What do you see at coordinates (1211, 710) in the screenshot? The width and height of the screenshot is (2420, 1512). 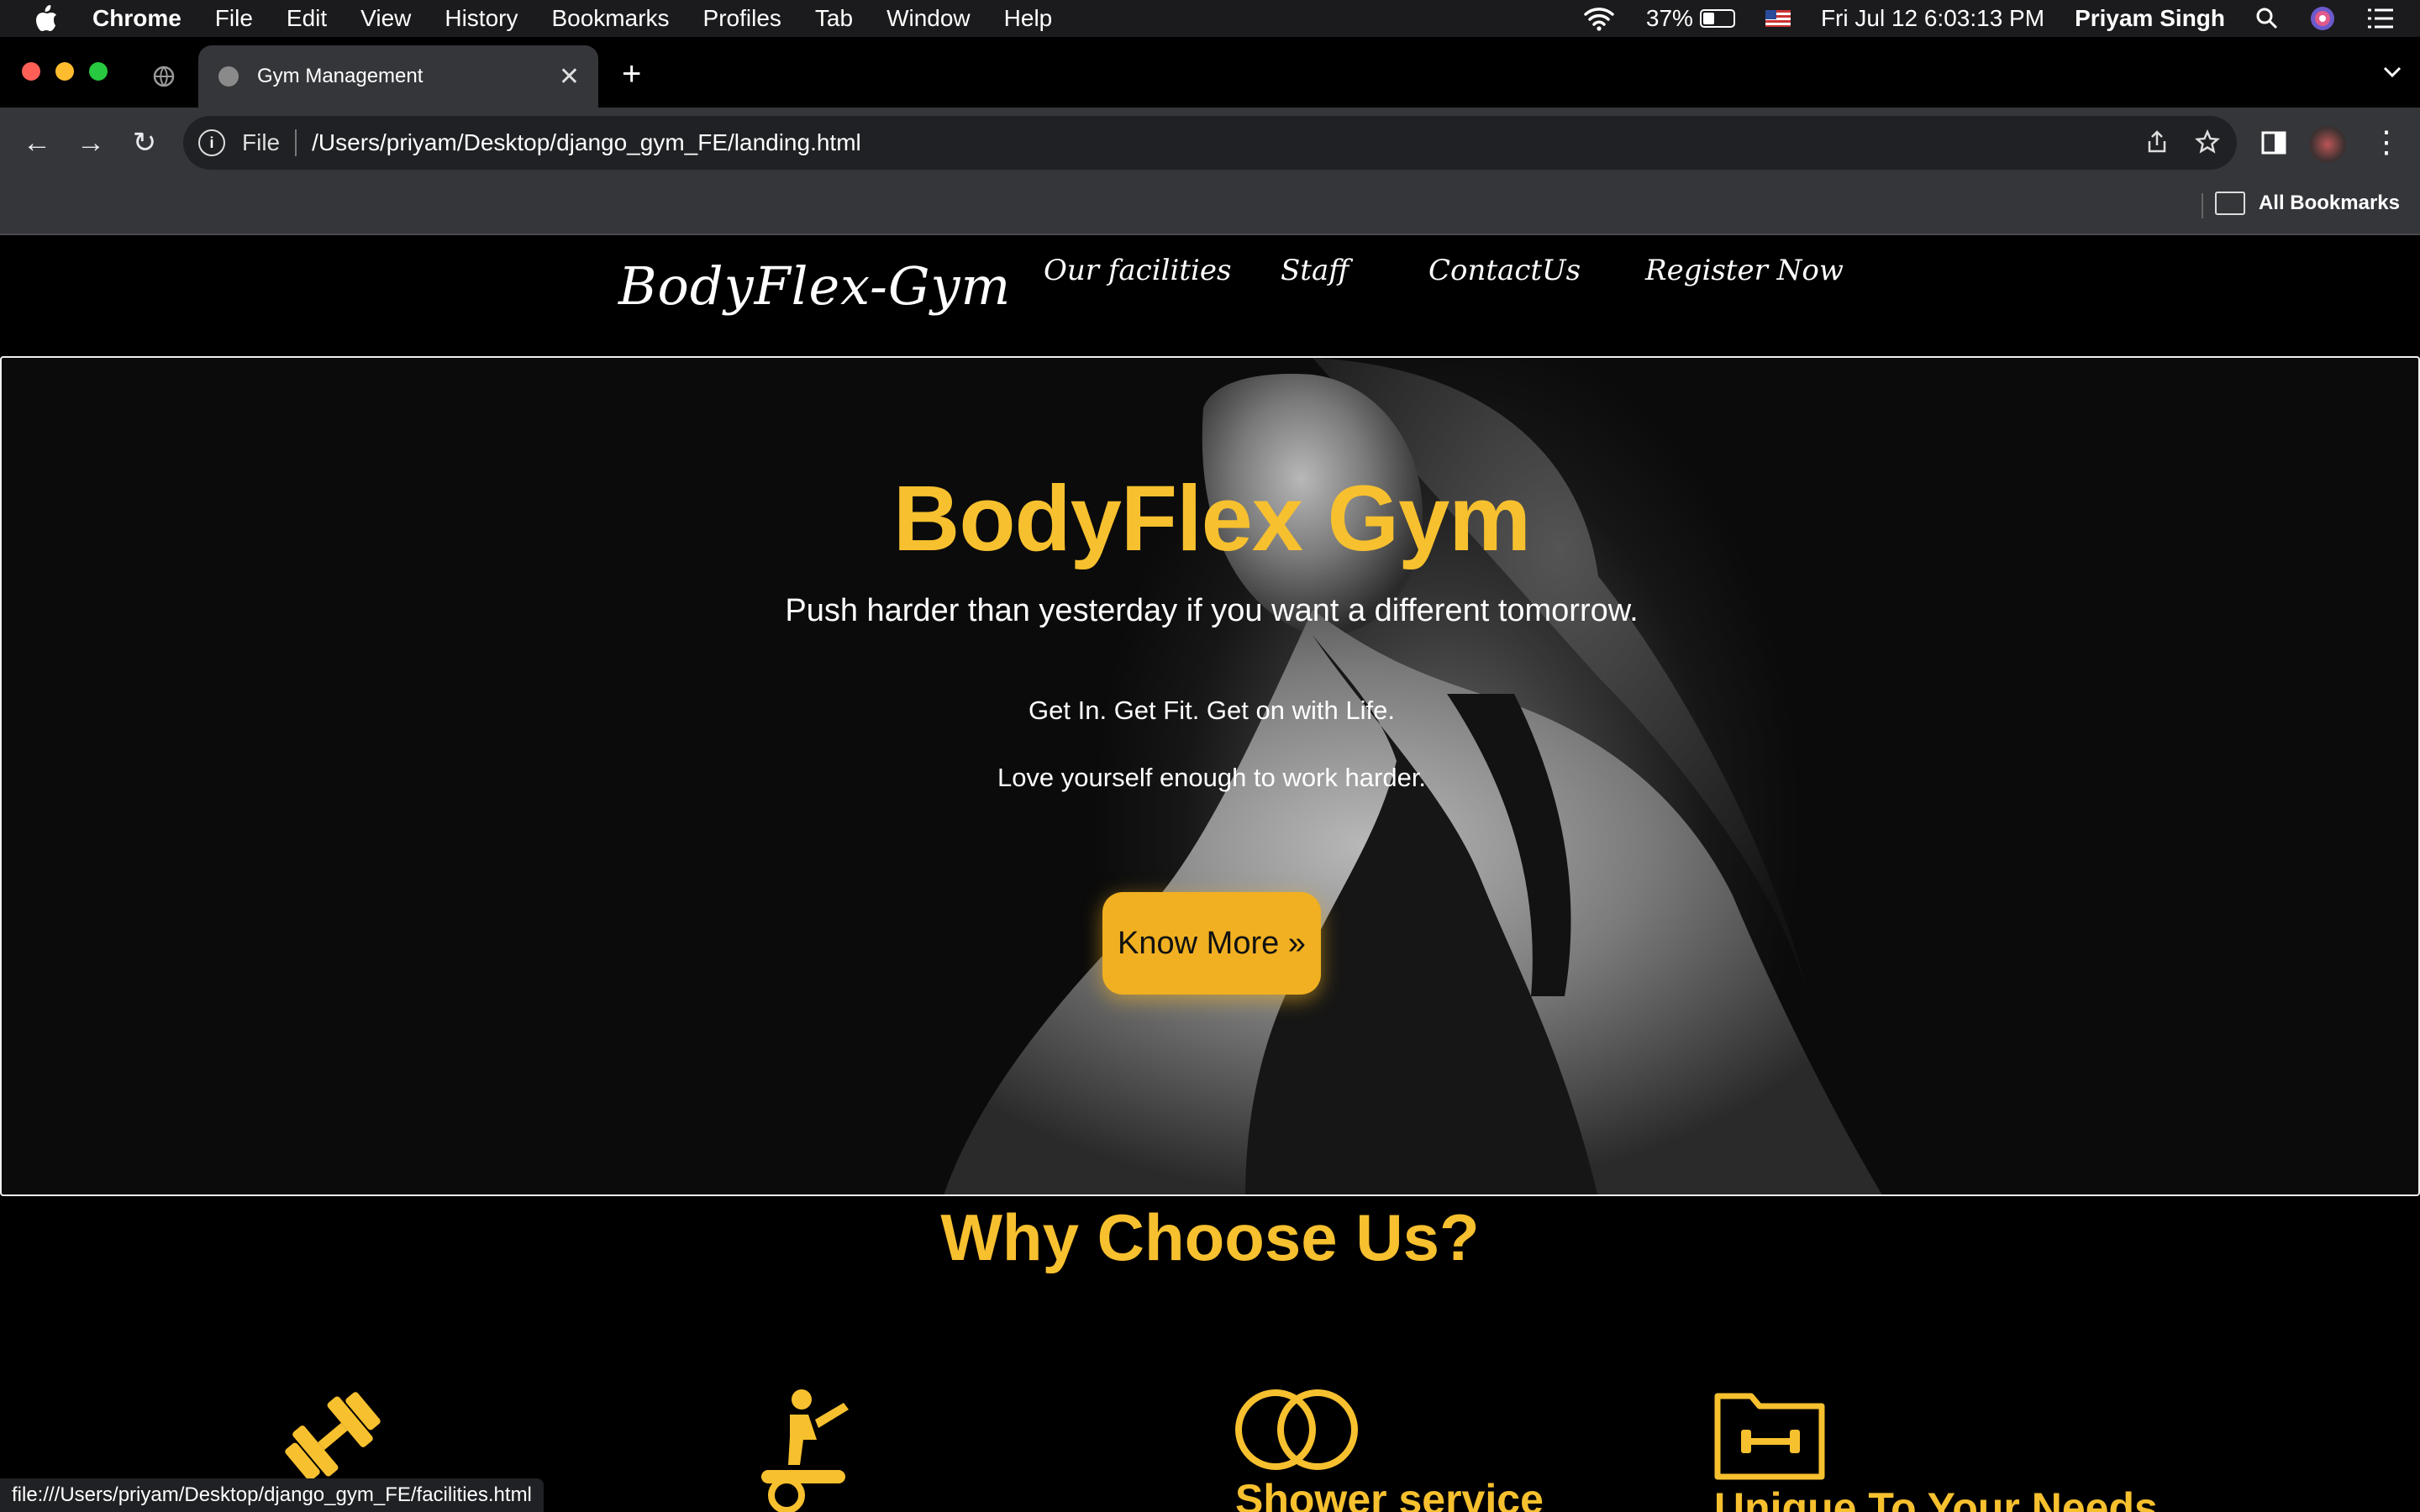 I see `hero-tagline-1: Get In. Get Fit. Get on with Life.` at bounding box center [1211, 710].